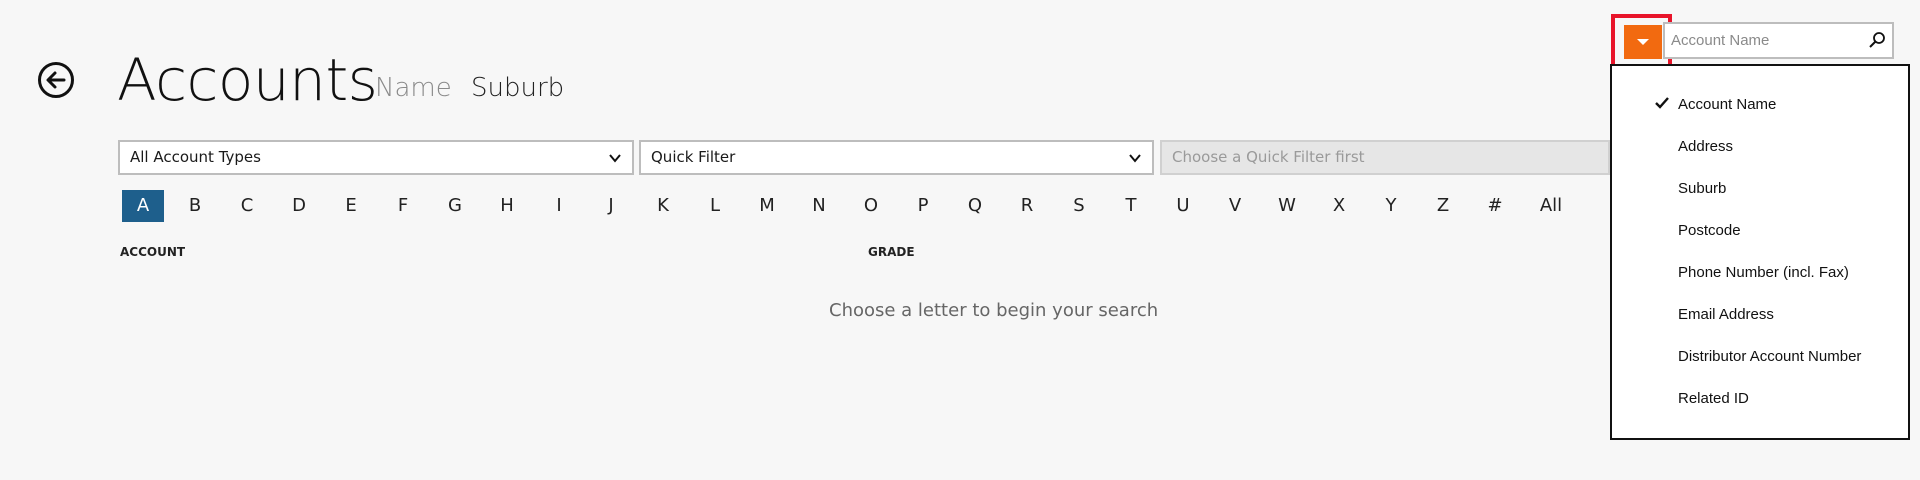 Image resolution: width=1920 pixels, height=480 pixels. I want to click on menu-item-label: Postcode, so click(1709, 230).